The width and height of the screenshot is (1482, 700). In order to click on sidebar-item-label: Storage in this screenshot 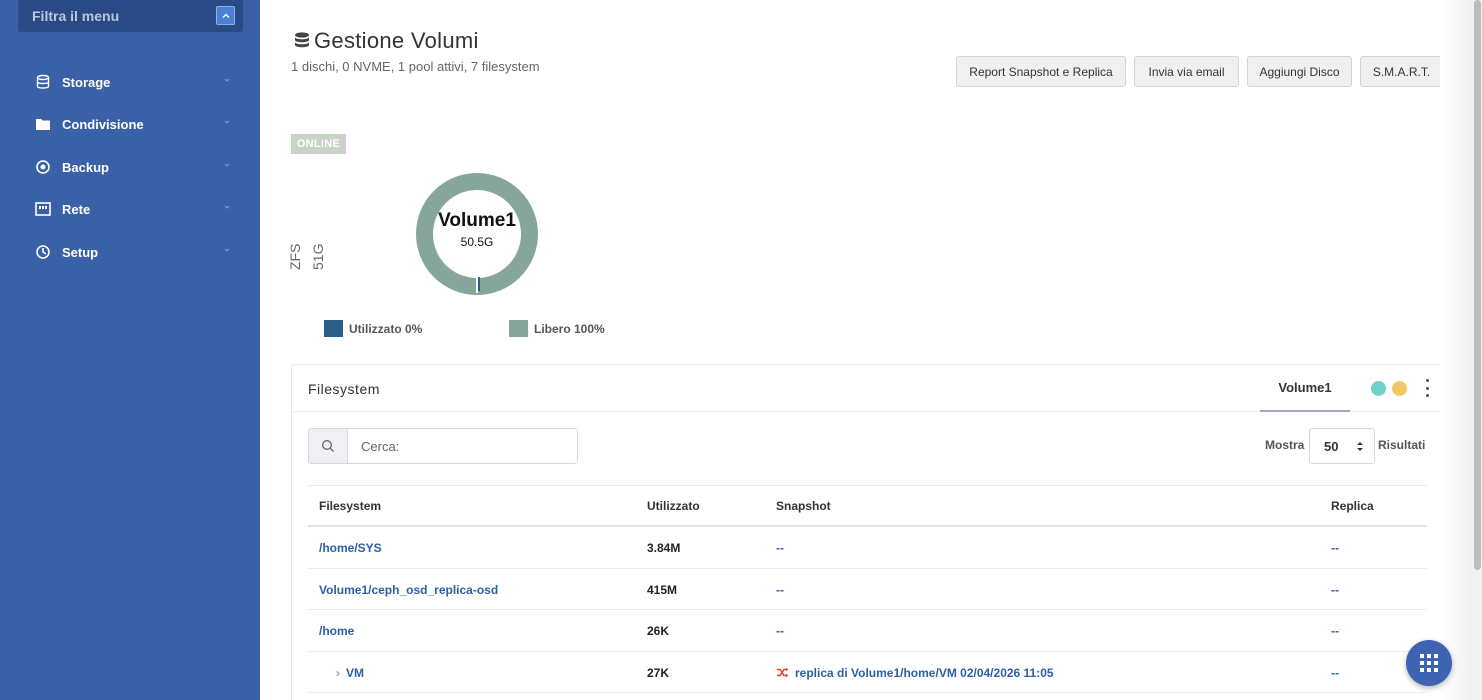, I will do `click(86, 82)`.